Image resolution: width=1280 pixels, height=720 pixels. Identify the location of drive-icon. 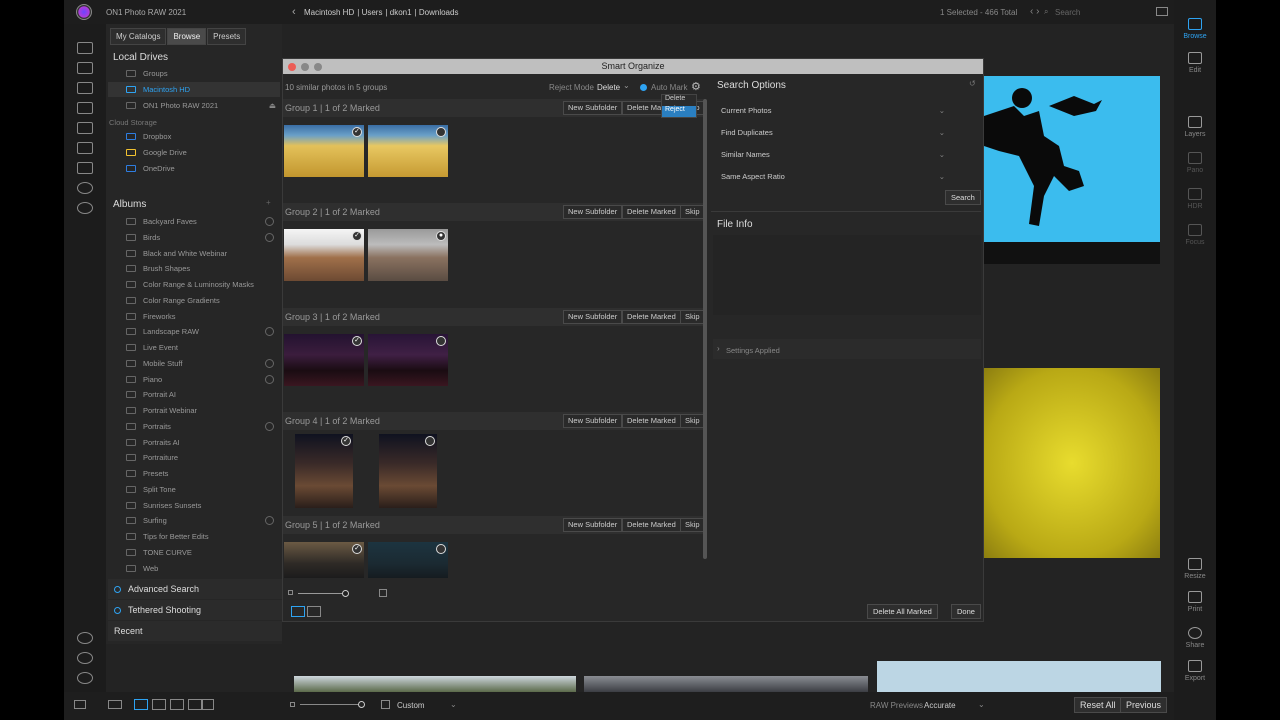
(85, 128).